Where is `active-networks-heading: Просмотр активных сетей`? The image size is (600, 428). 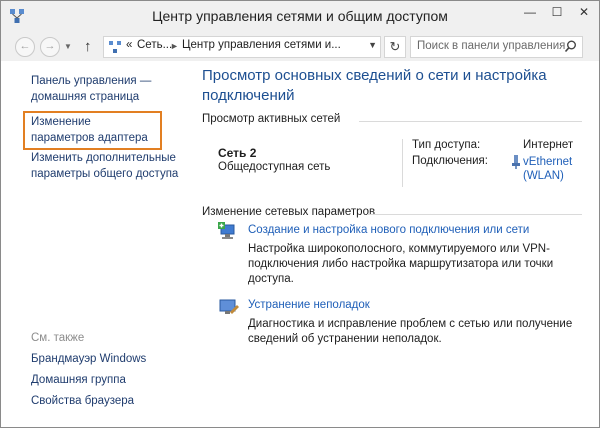 active-networks-heading: Просмотр активных сетей is located at coordinates (271, 119).